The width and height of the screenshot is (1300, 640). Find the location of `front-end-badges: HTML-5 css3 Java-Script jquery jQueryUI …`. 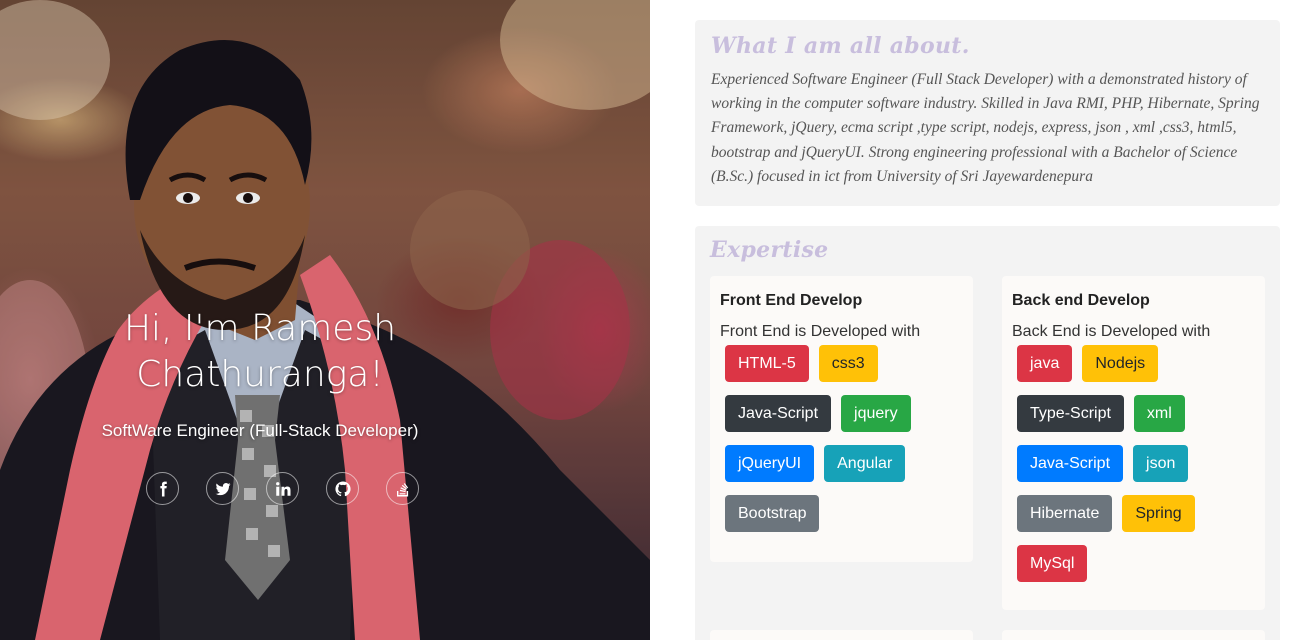

front-end-badges: HTML-5 css3 Java-Script jquery jQueryUI … is located at coordinates (841, 443).